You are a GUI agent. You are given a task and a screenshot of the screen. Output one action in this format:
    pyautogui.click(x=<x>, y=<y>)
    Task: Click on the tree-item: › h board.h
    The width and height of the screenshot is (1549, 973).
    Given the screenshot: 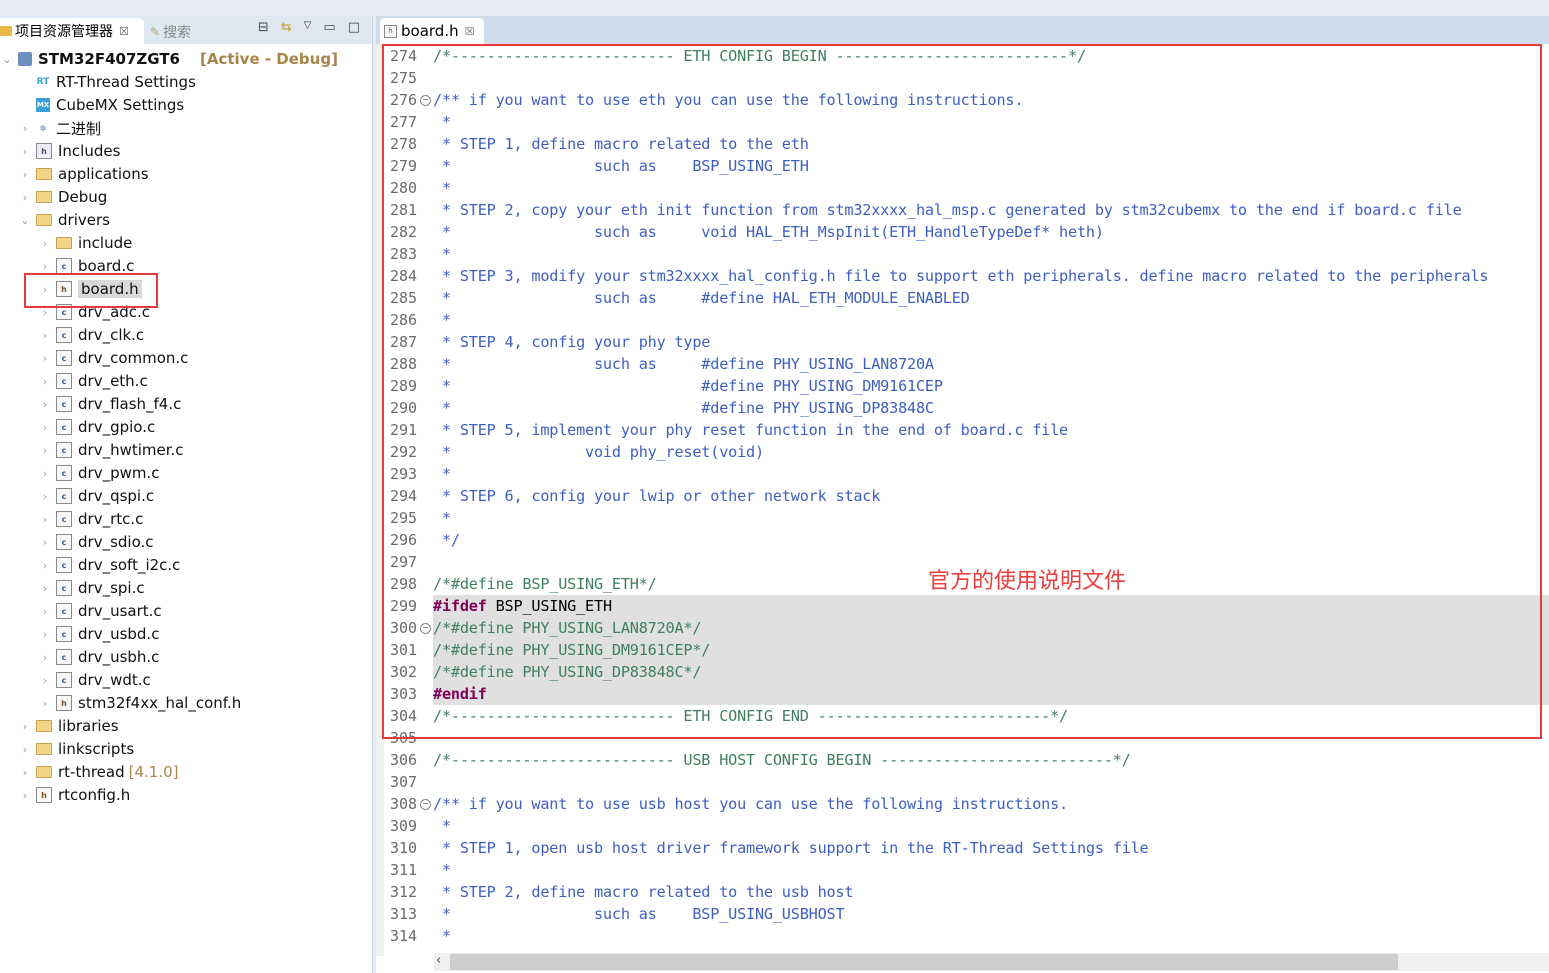 What is the action you would take?
    pyautogui.click(x=90, y=289)
    